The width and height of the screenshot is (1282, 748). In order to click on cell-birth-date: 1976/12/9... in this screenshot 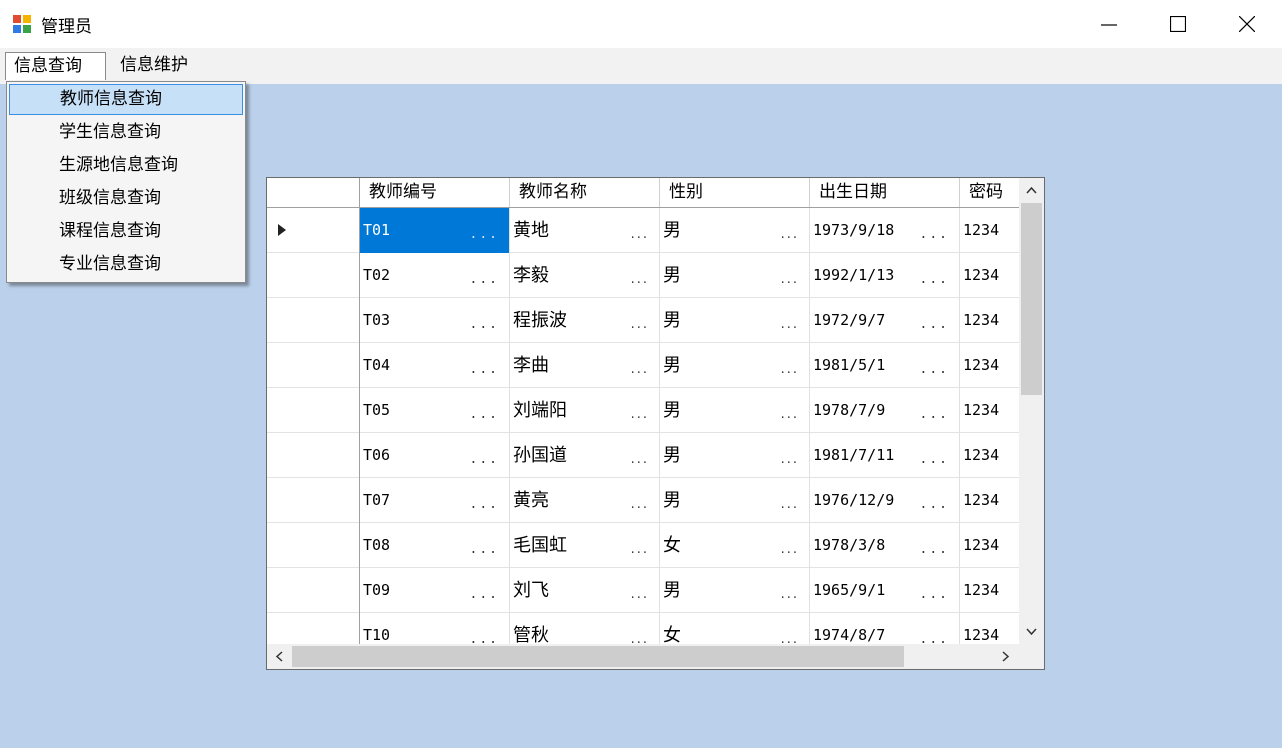, I will do `click(885, 500)`.